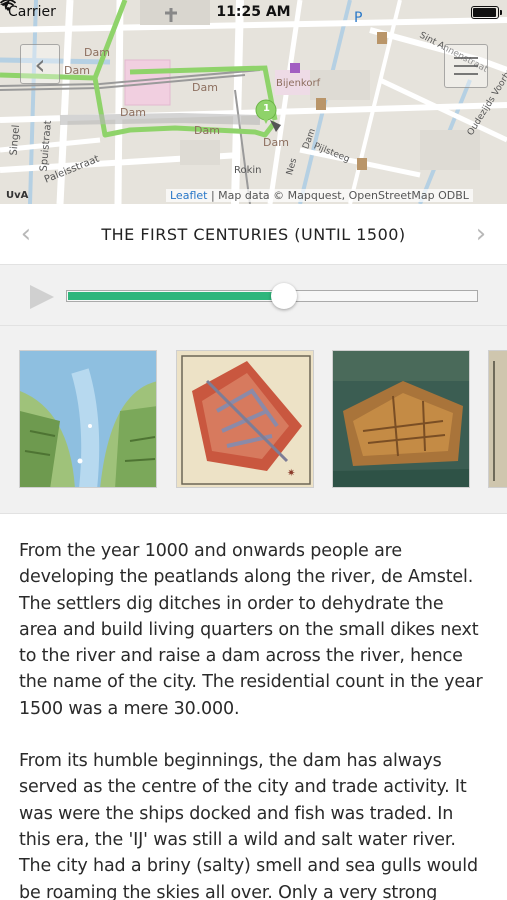 This screenshot has width=507, height=900. What do you see at coordinates (401, 419) in the screenshot?
I see `gallery-image-city-aerial` at bounding box center [401, 419].